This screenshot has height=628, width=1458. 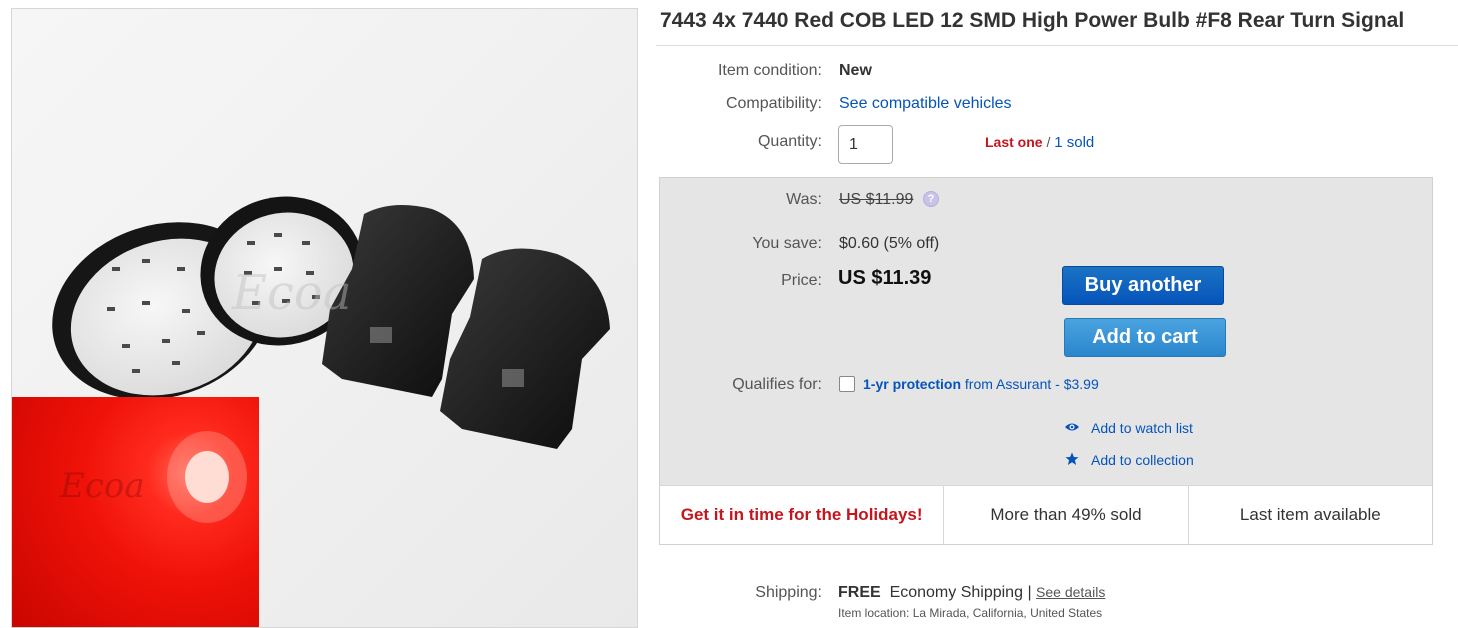 I want to click on add-to-cart-button: Add to cart, so click(x=1145, y=337).